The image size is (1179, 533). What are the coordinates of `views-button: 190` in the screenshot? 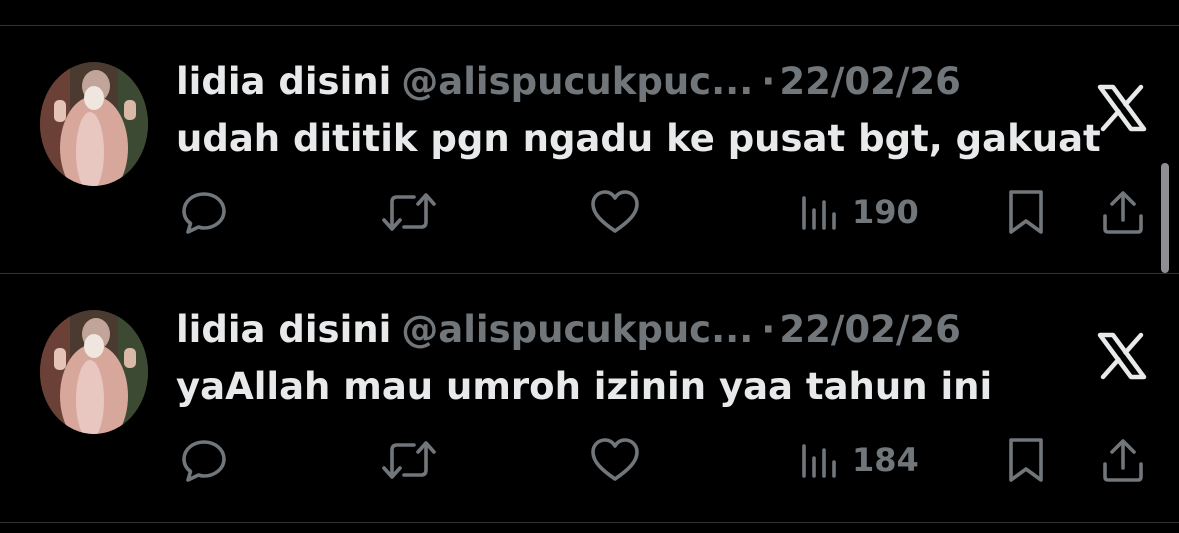 It's located at (859, 212).